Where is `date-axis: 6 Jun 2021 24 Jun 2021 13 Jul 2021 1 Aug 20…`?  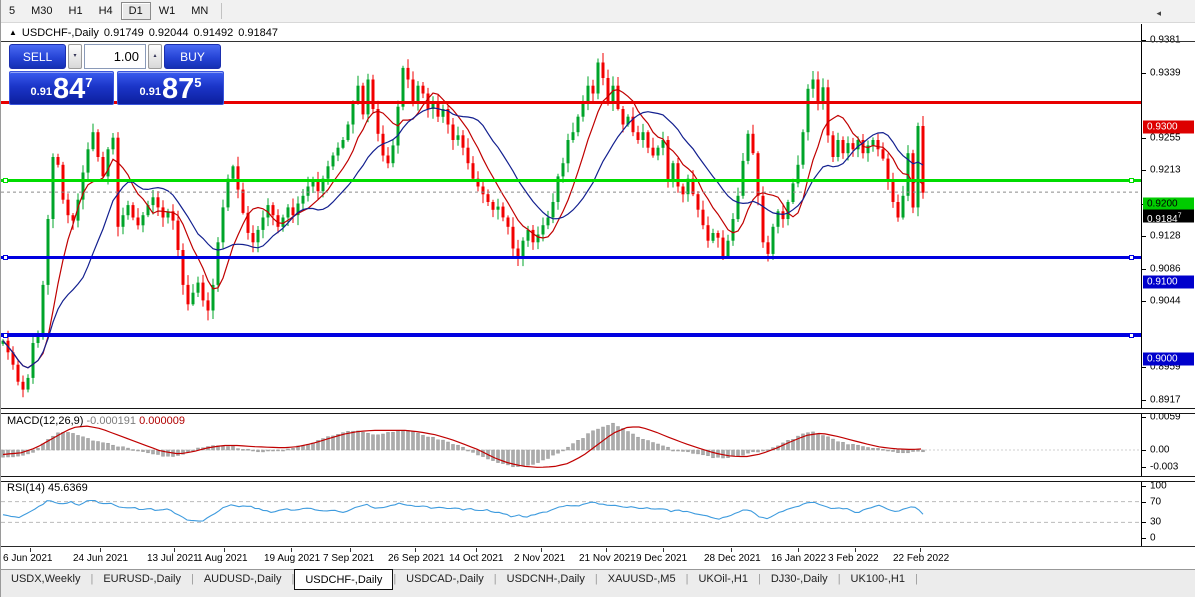
date-axis: 6 Jun 2021 24 Jun 2021 13 Jul 2021 1 Aug 20… is located at coordinates (598, 558).